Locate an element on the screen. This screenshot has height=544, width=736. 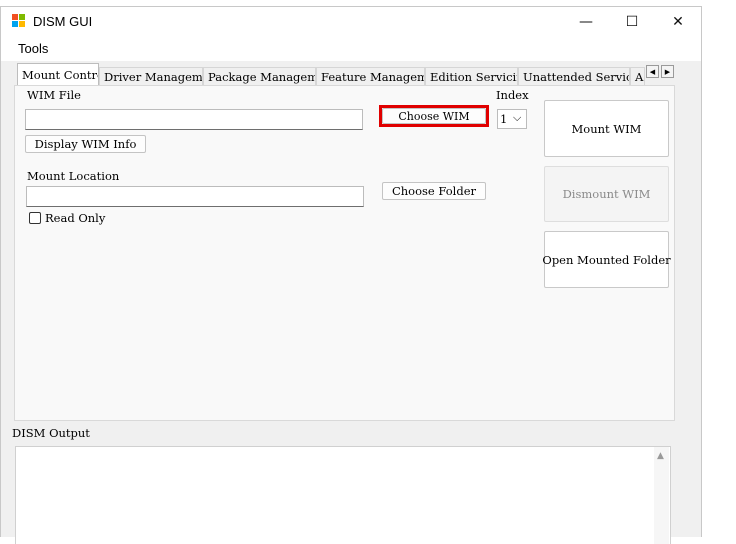
maximize-icon: ☐ is located at coordinates (632, 22).